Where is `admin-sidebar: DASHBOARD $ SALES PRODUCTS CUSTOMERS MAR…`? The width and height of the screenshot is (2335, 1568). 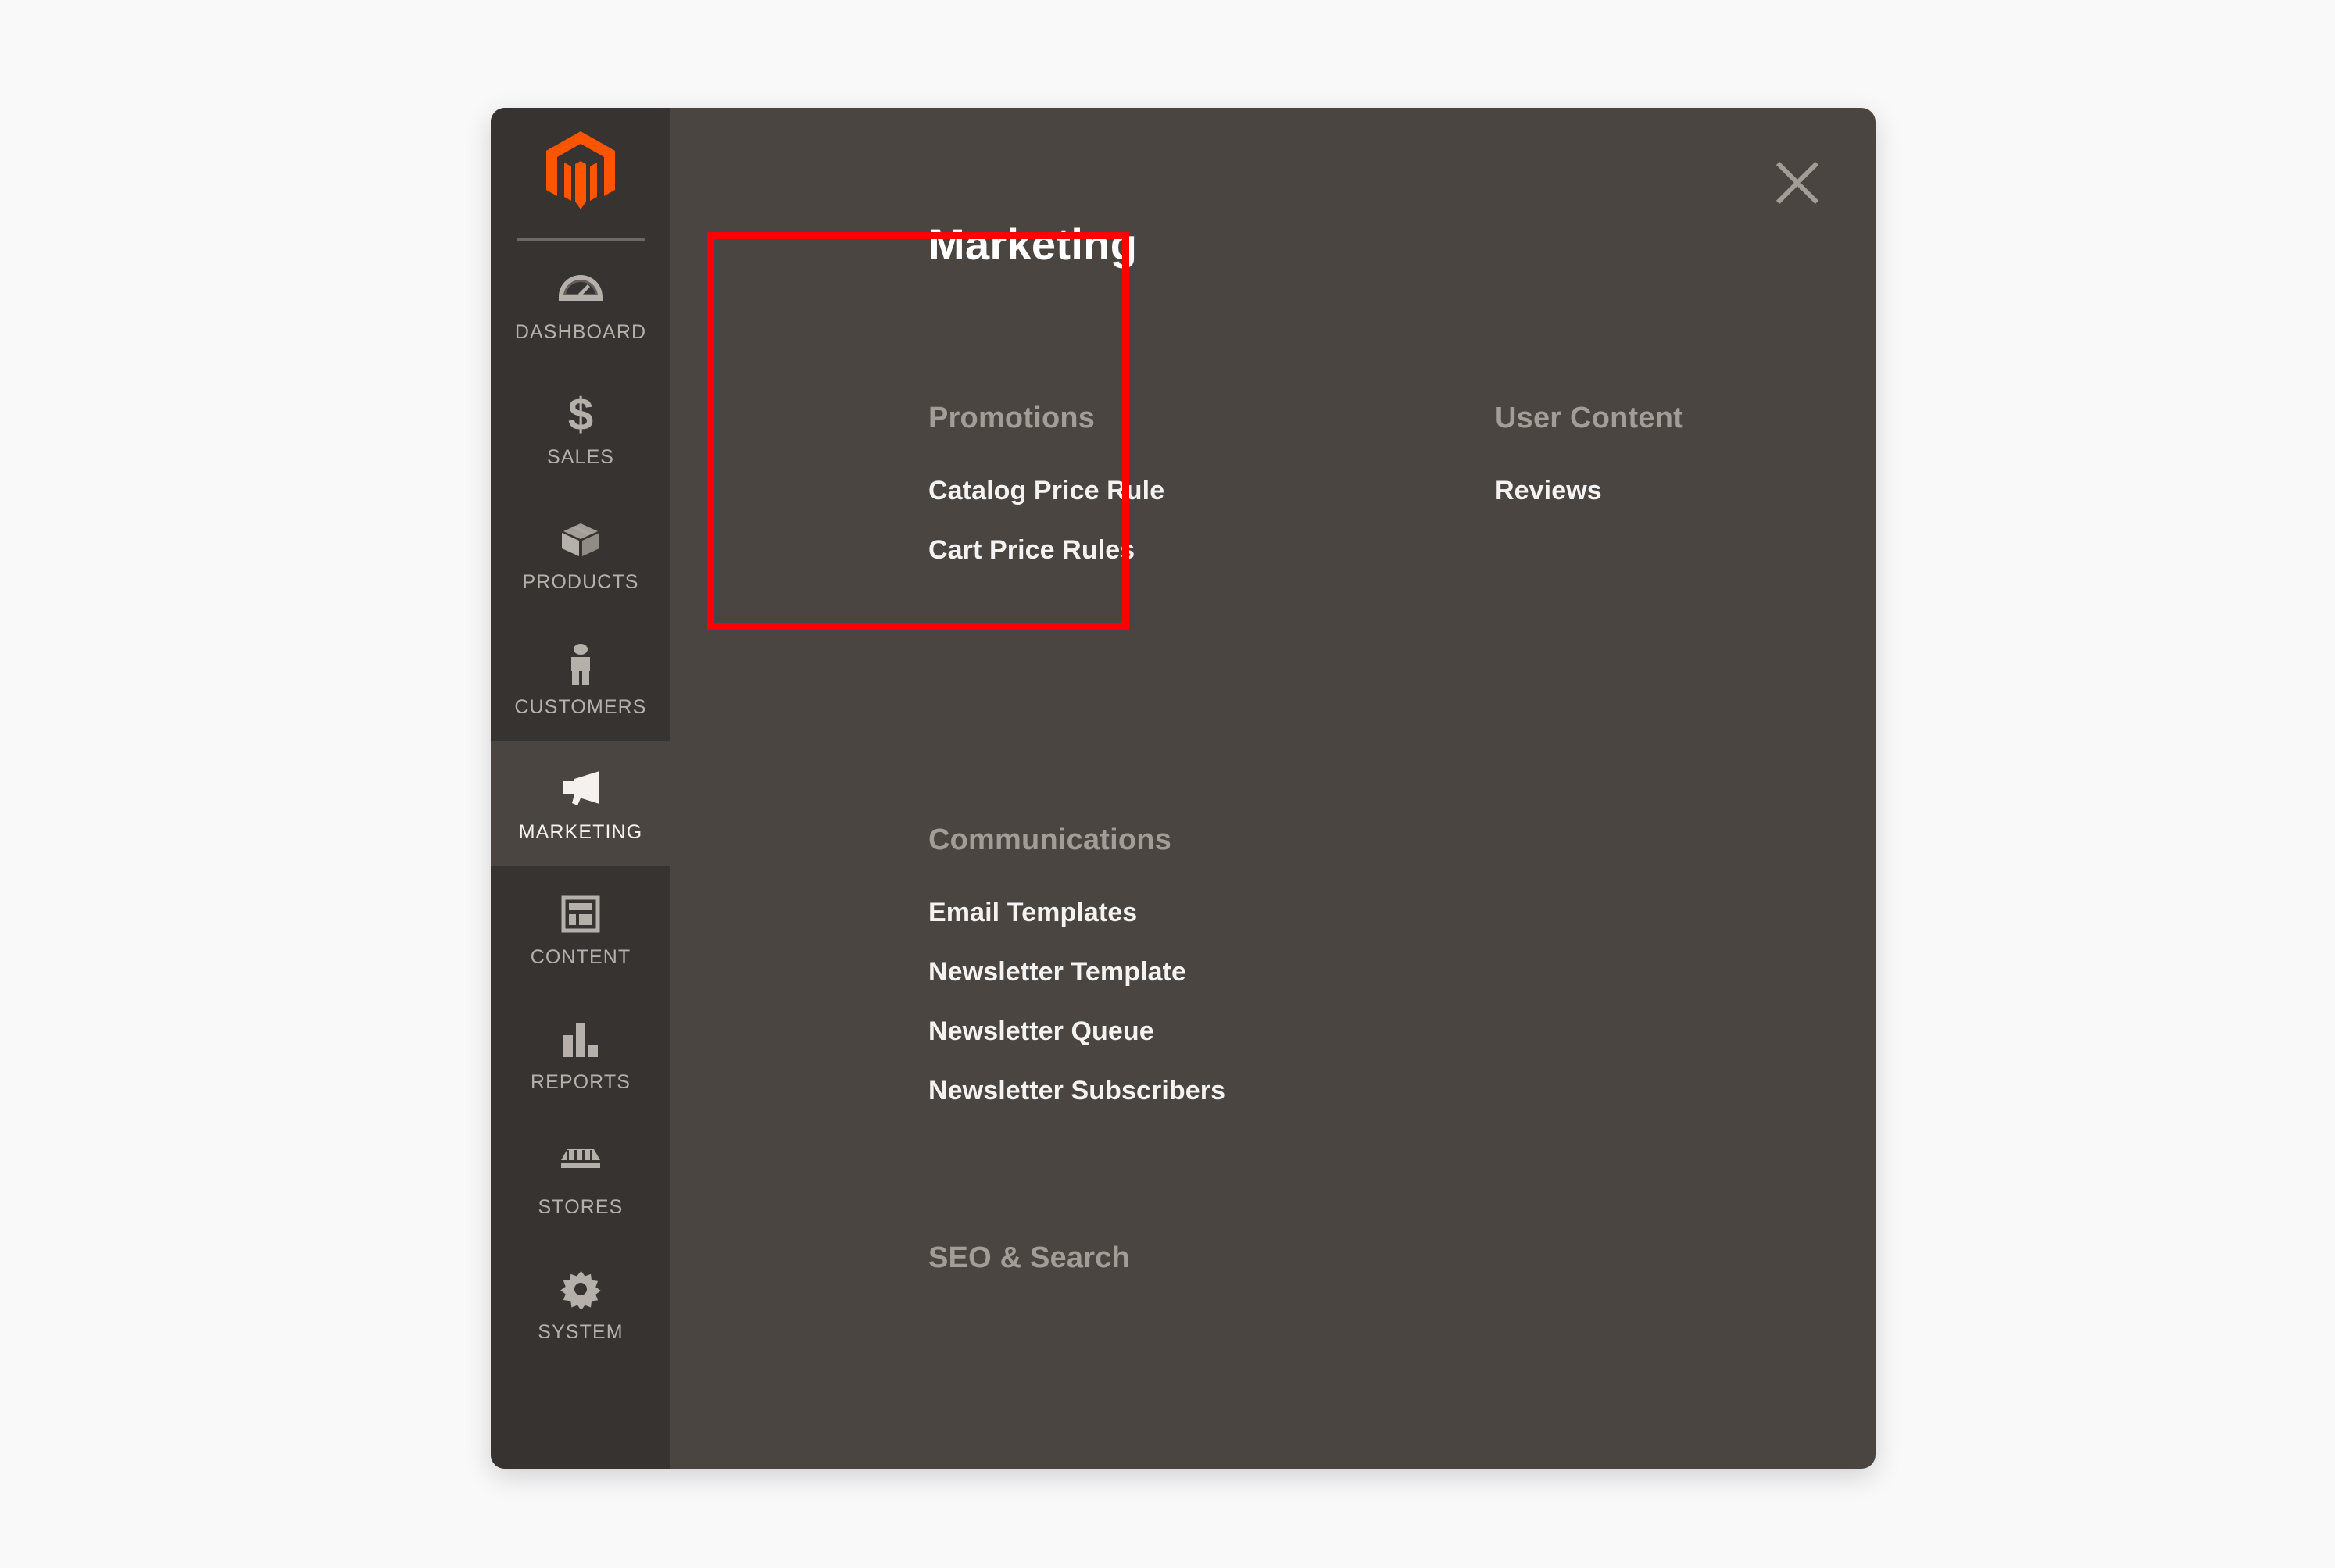 admin-sidebar: DASHBOARD $ SALES PRODUCTS CUSTOMERS MAR… is located at coordinates (580, 788).